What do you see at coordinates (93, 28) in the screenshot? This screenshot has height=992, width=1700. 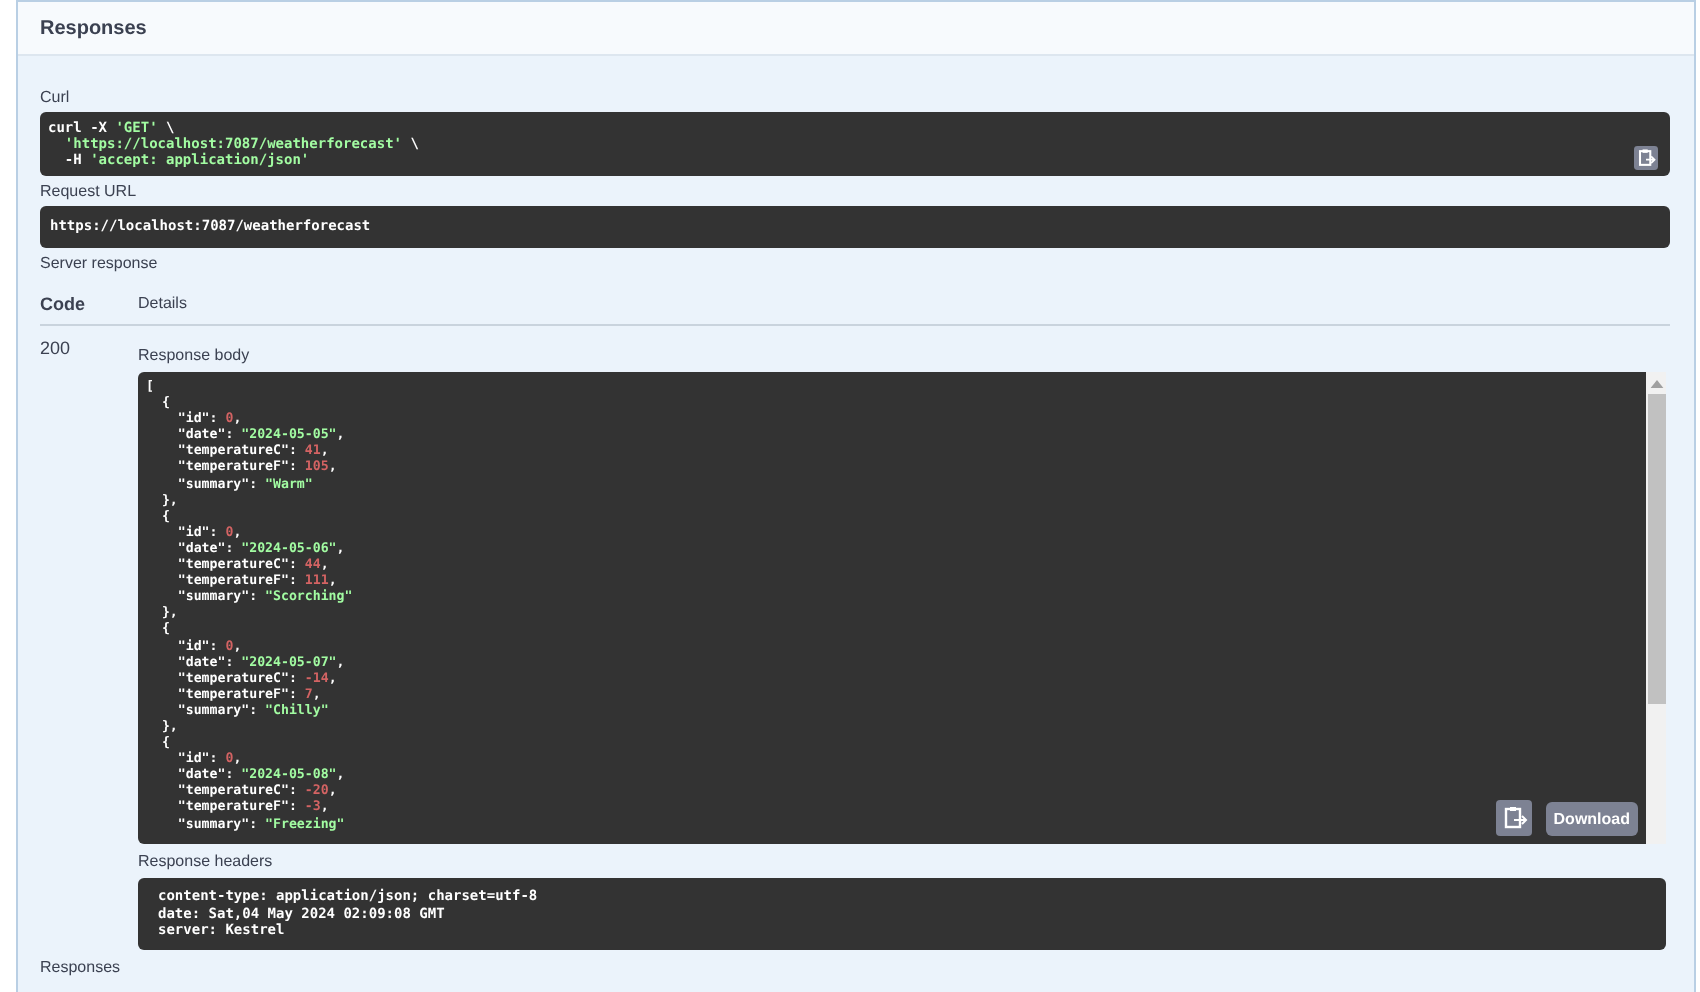 I see `section-title: Responses` at bounding box center [93, 28].